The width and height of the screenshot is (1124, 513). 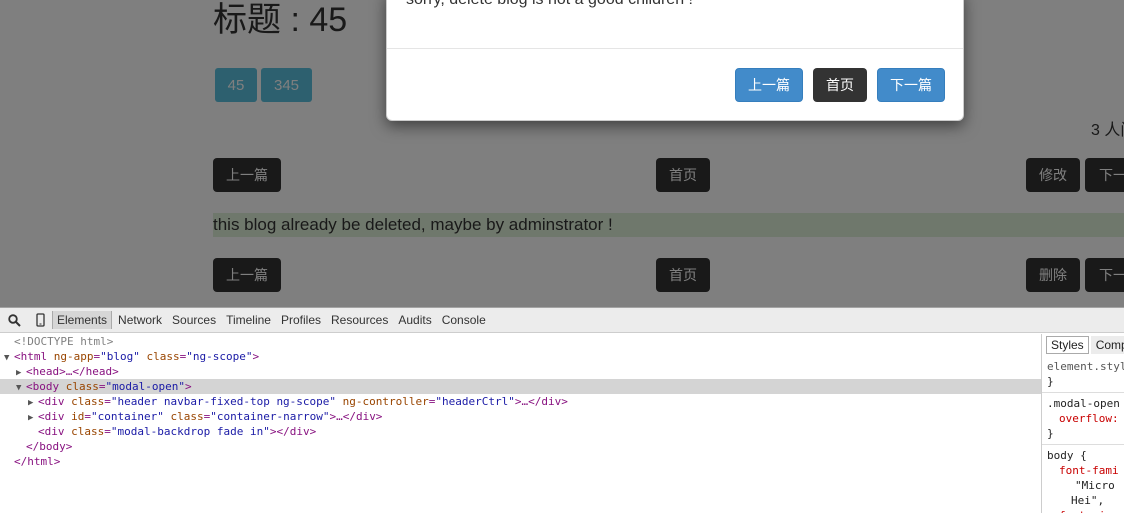 I want to click on style-rule-modal-open: .modal-open overflow: }, so click(x=1083, y=419).